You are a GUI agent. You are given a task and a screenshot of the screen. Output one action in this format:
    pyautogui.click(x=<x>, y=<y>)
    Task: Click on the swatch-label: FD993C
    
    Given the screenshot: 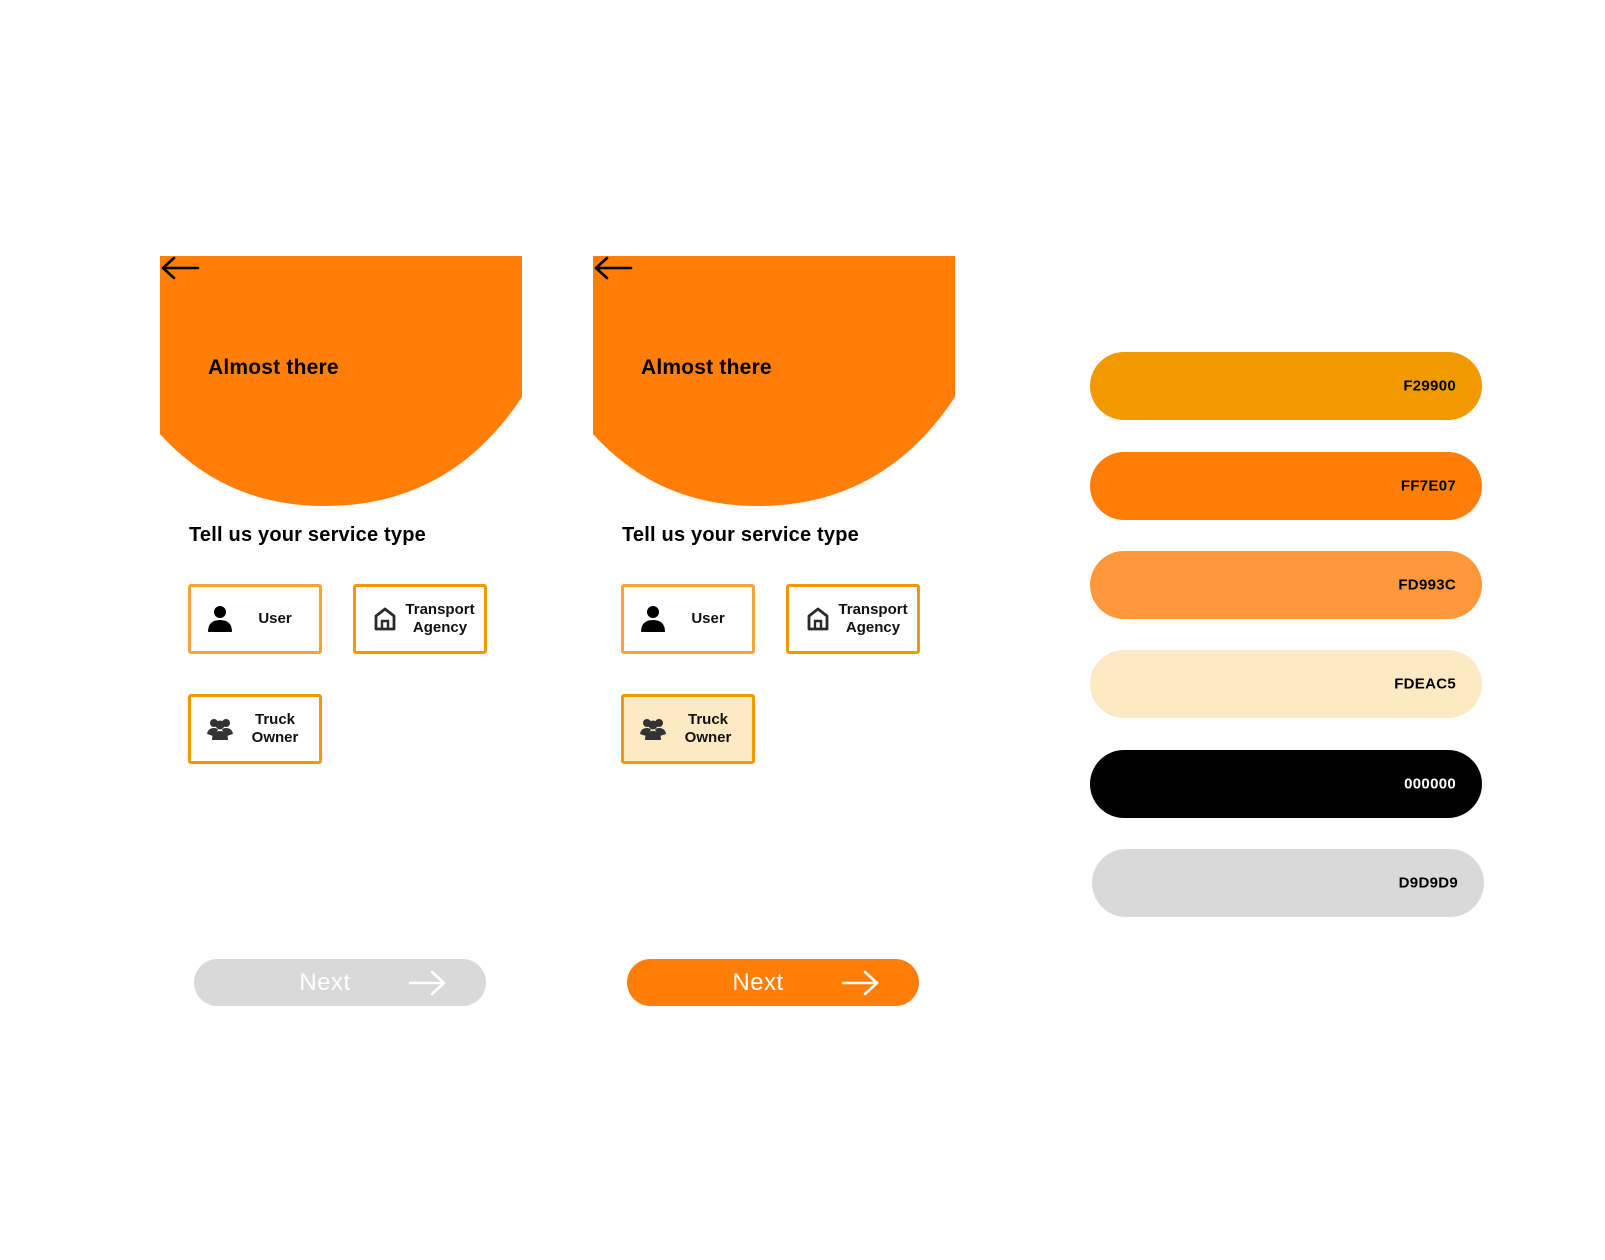 What is the action you would take?
    pyautogui.click(x=1427, y=585)
    